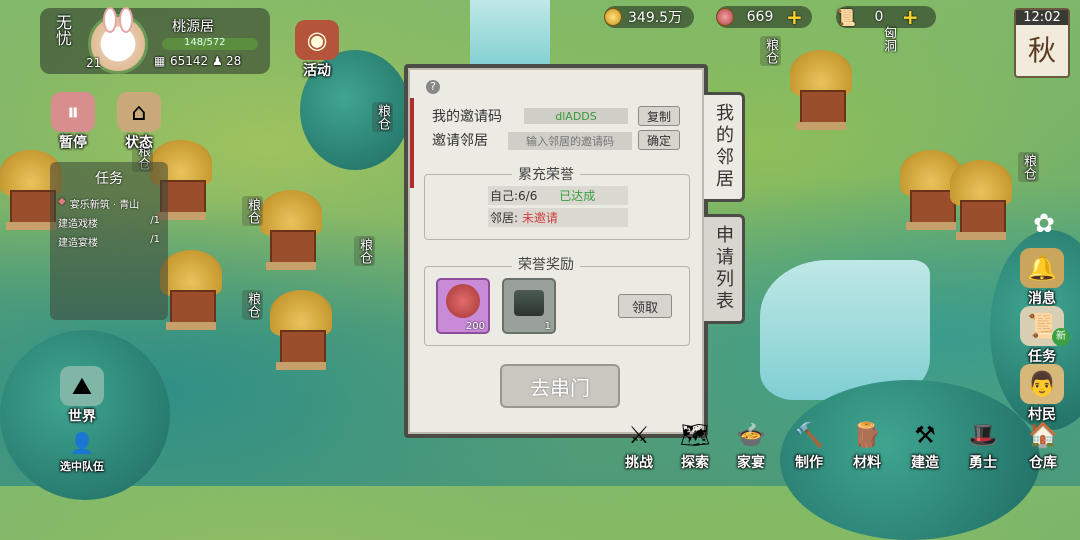 The height and width of the screenshot is (540, 1080). I want to click on explore-button: 🗺 探索, so click(695, 445).